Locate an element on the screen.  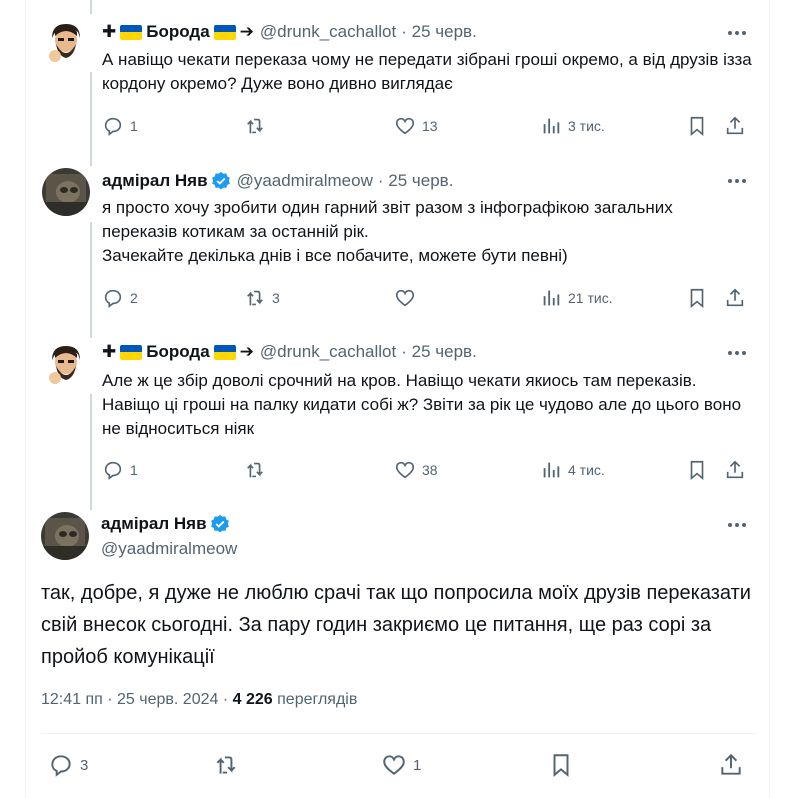
repost-count: 3 is located at coordinates (276, 298).